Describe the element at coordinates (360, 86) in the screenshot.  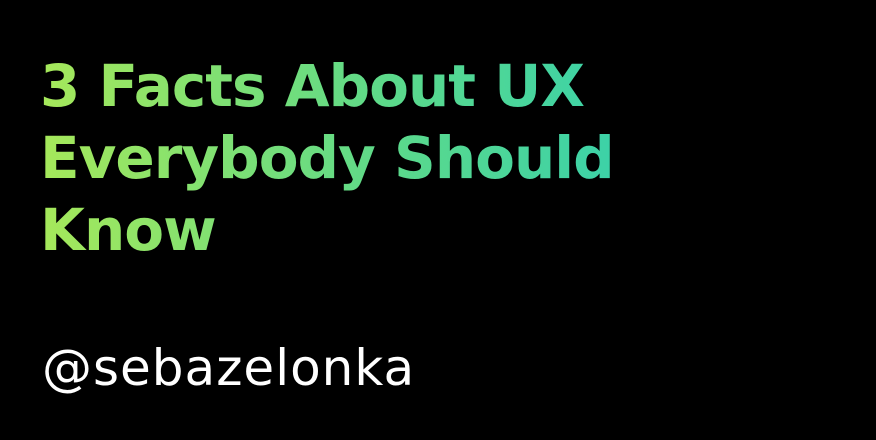
I see `headline-line-1: 3 Facts About UX` at that location.